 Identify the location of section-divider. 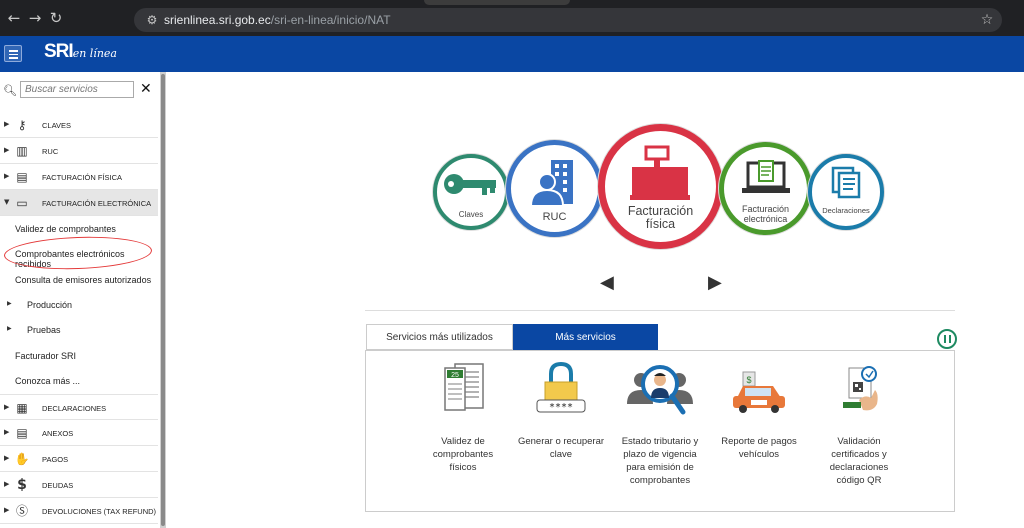
(660, 310).